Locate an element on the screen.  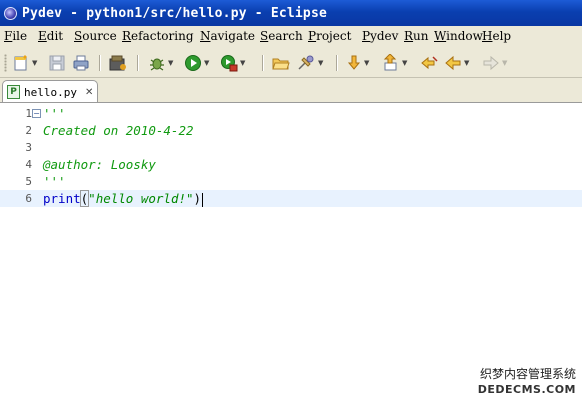
code-line: 4 @author: Loosky is located at coordinates (291, 164).